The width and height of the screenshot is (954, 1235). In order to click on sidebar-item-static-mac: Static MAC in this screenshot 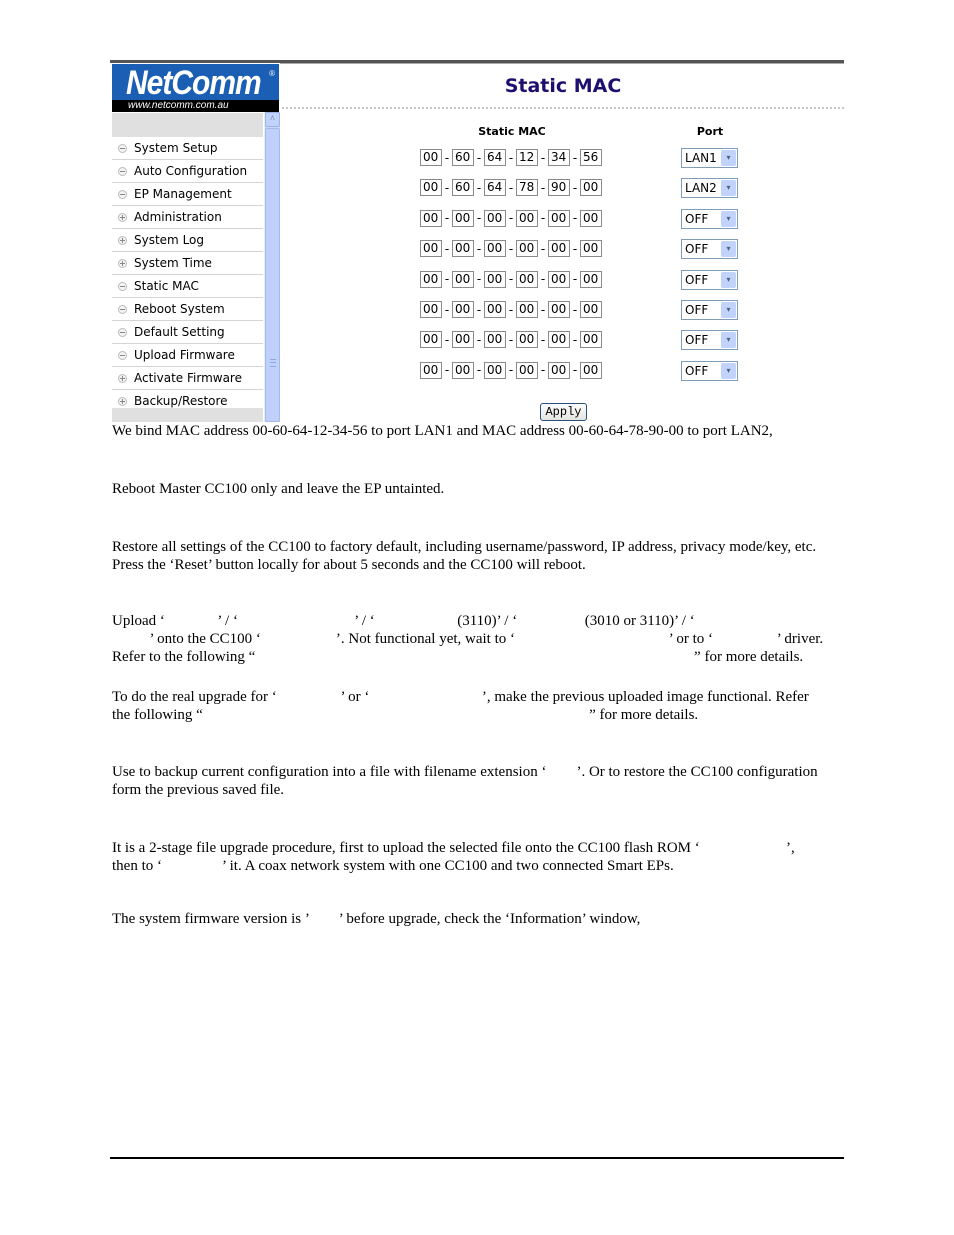, I will do `click(187, 286)`.